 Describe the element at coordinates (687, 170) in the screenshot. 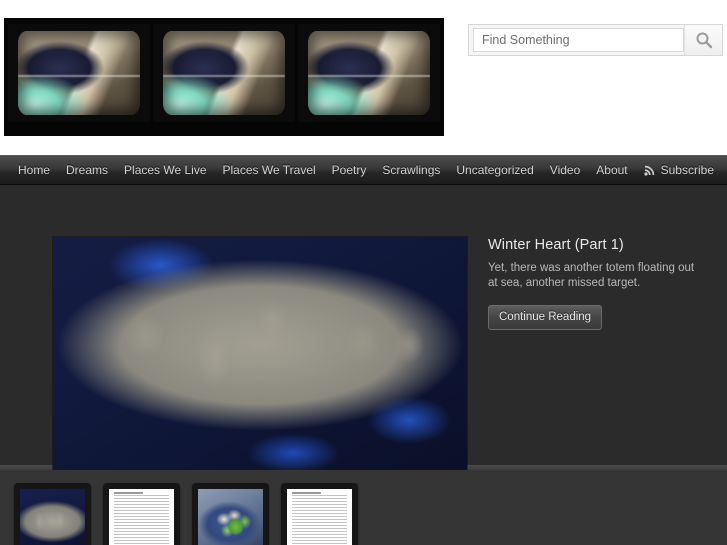

I see `subscribe-label: Subscribe` at that location.